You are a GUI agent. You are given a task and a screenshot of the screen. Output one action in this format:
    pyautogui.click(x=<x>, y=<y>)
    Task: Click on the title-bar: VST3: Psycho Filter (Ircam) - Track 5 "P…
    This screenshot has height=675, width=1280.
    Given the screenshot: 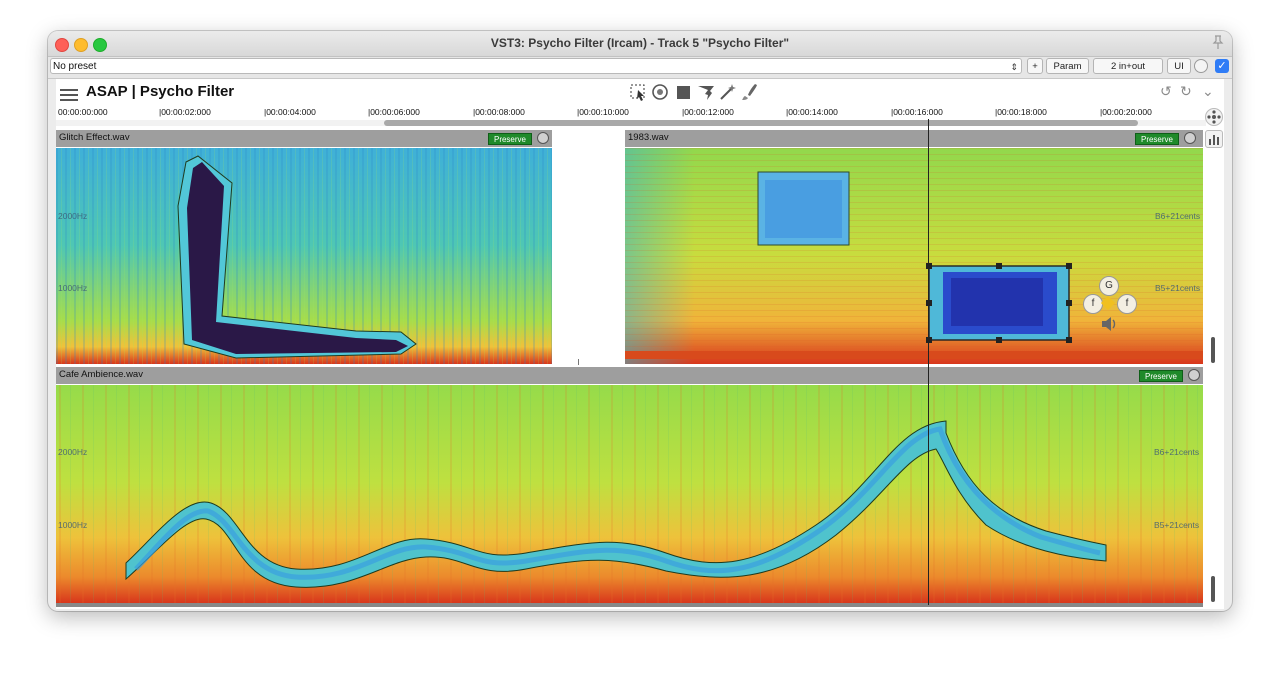 What is the action you would take?
    pyautogui.click(x=640, y=44)
    